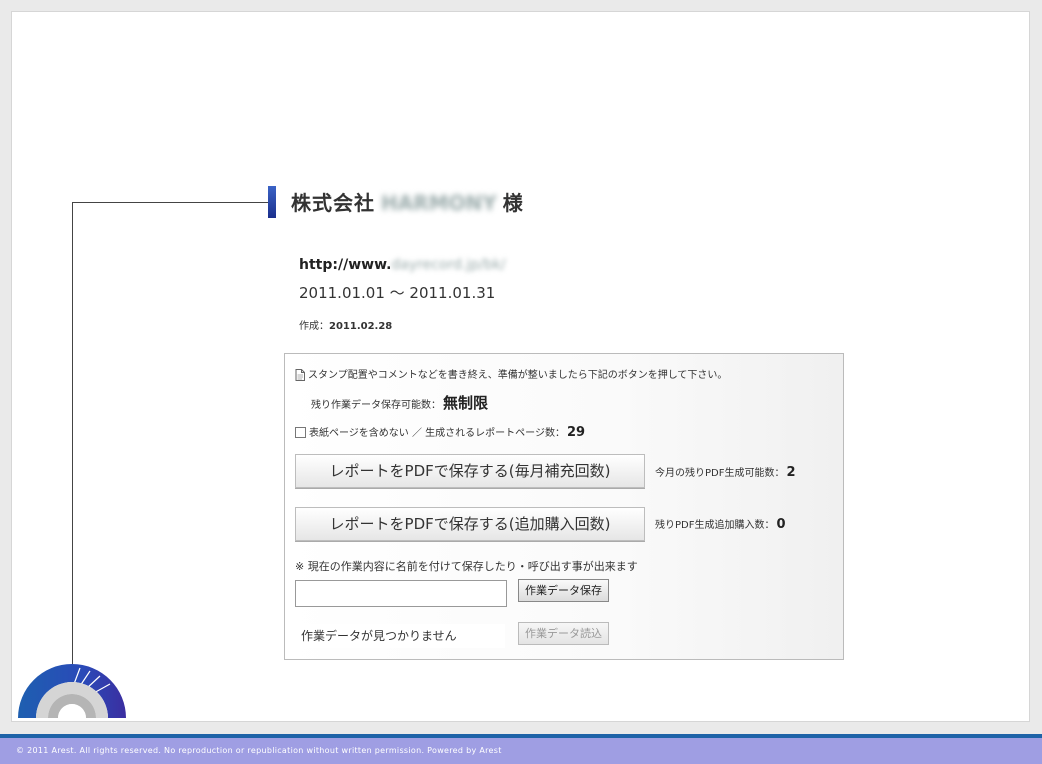  I want to click on page-count: 29, so click(576, 432).